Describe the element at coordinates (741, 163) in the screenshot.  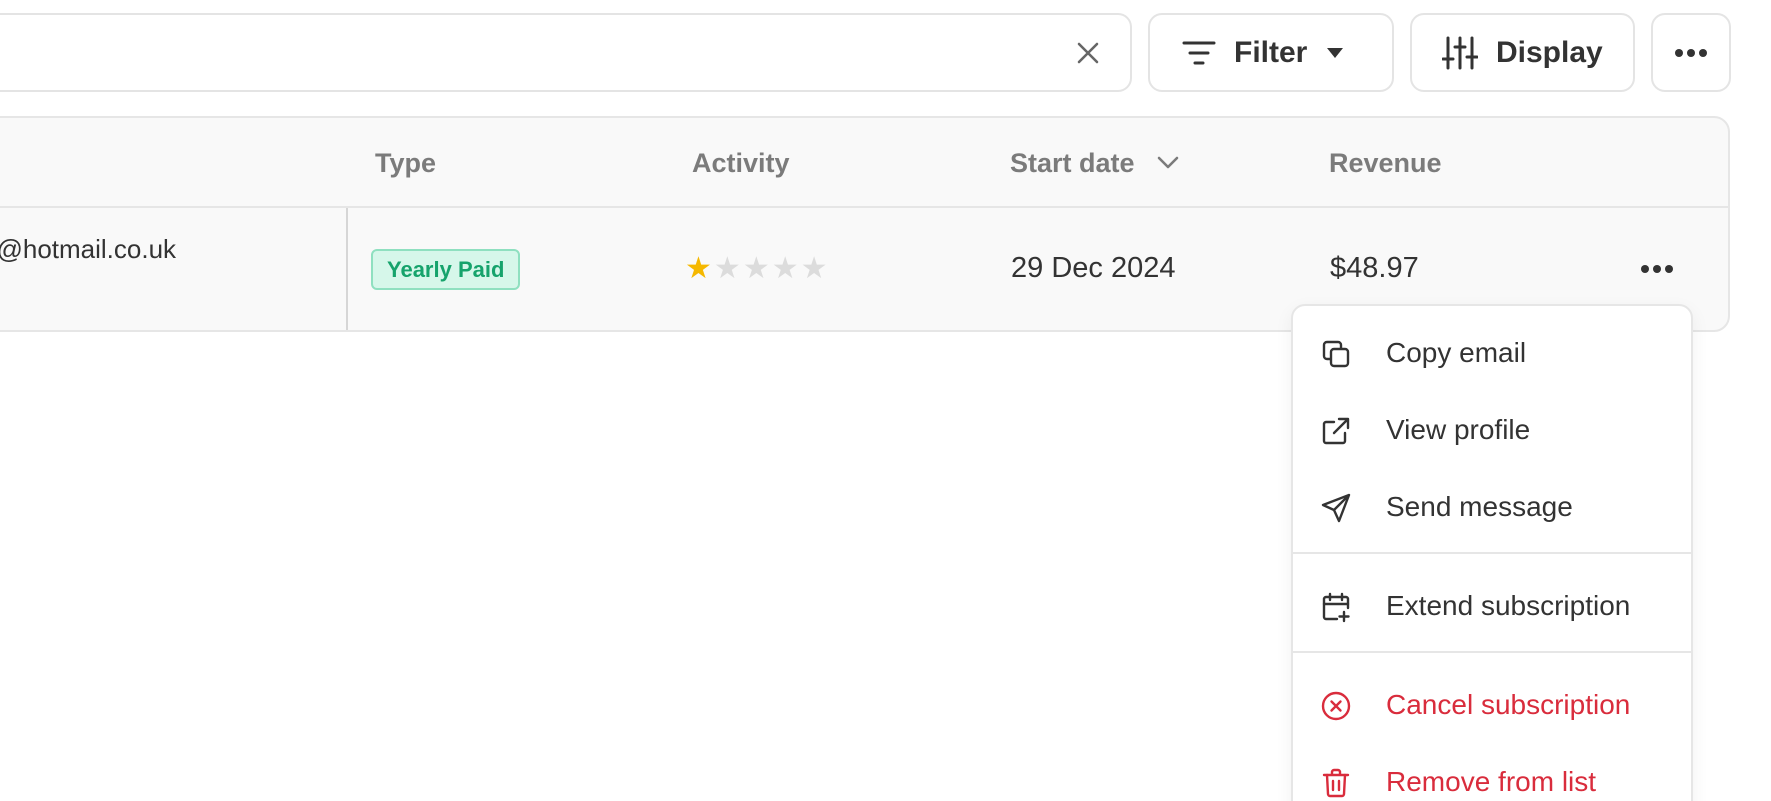
I see `column-header-activity: Activity` at that location.